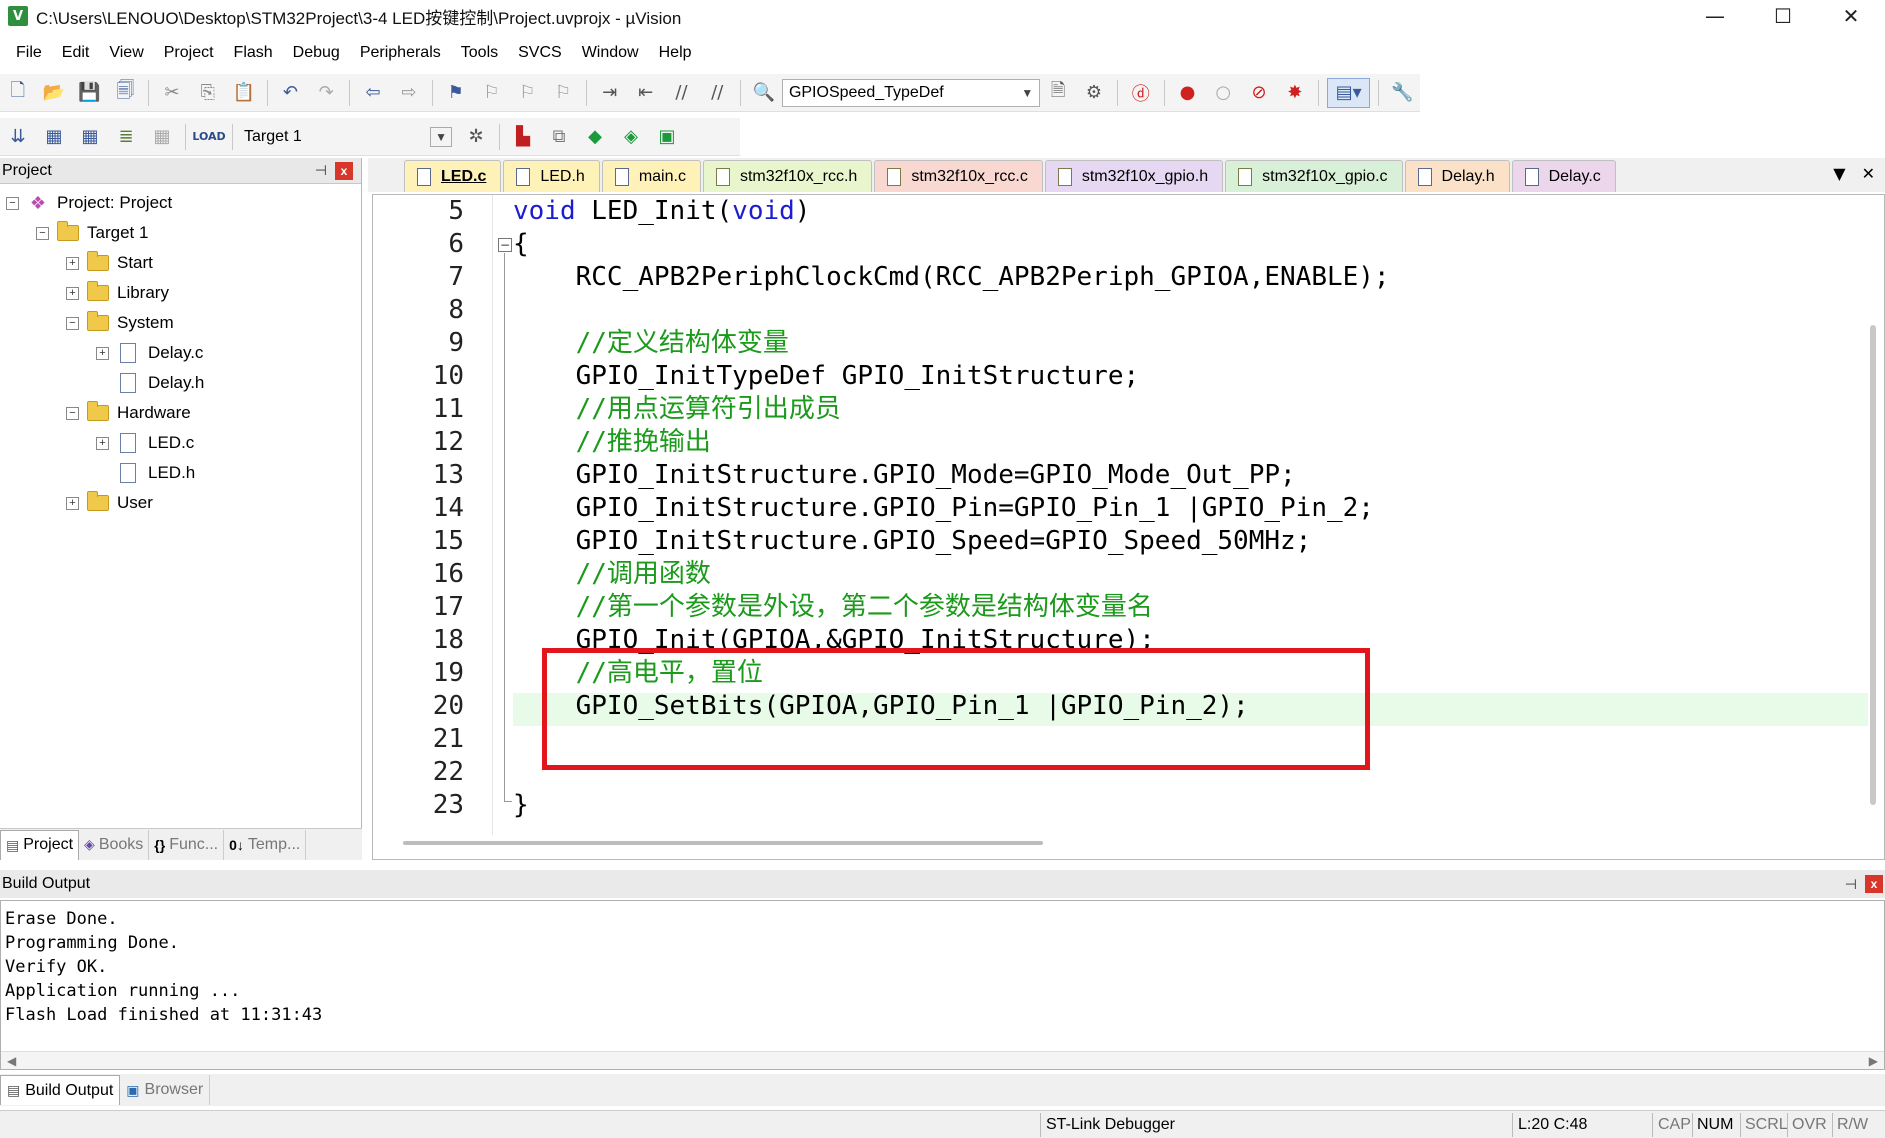  Describe the element at coordinates (723, 843) in the screenshot. I see `horizontal-scrollbar` at that location.